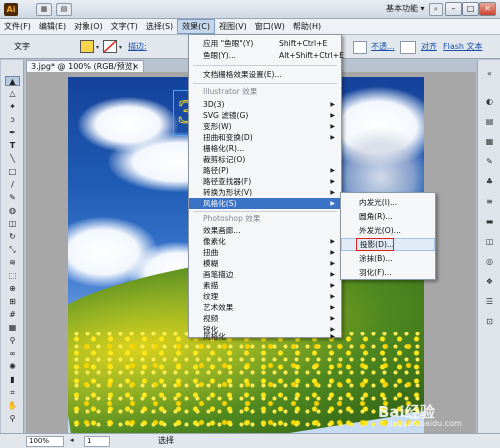  Describe the element at coordinates (137, 46) in the screenshot. I see `stroke-link: 描边:` at that location.